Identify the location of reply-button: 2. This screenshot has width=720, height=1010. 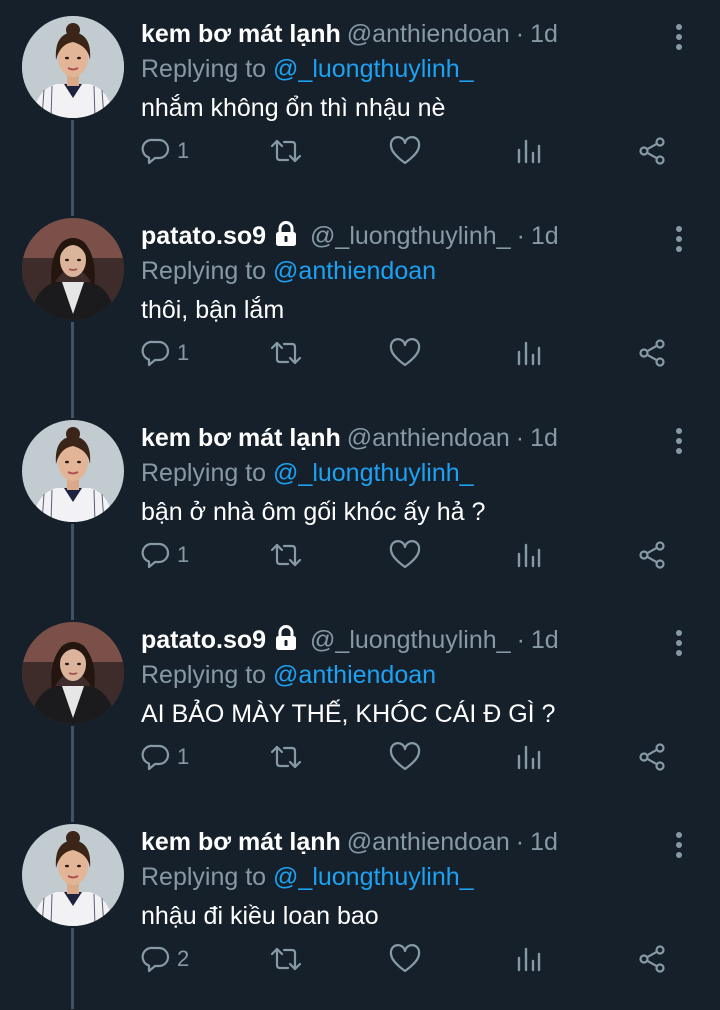
(165, 959).